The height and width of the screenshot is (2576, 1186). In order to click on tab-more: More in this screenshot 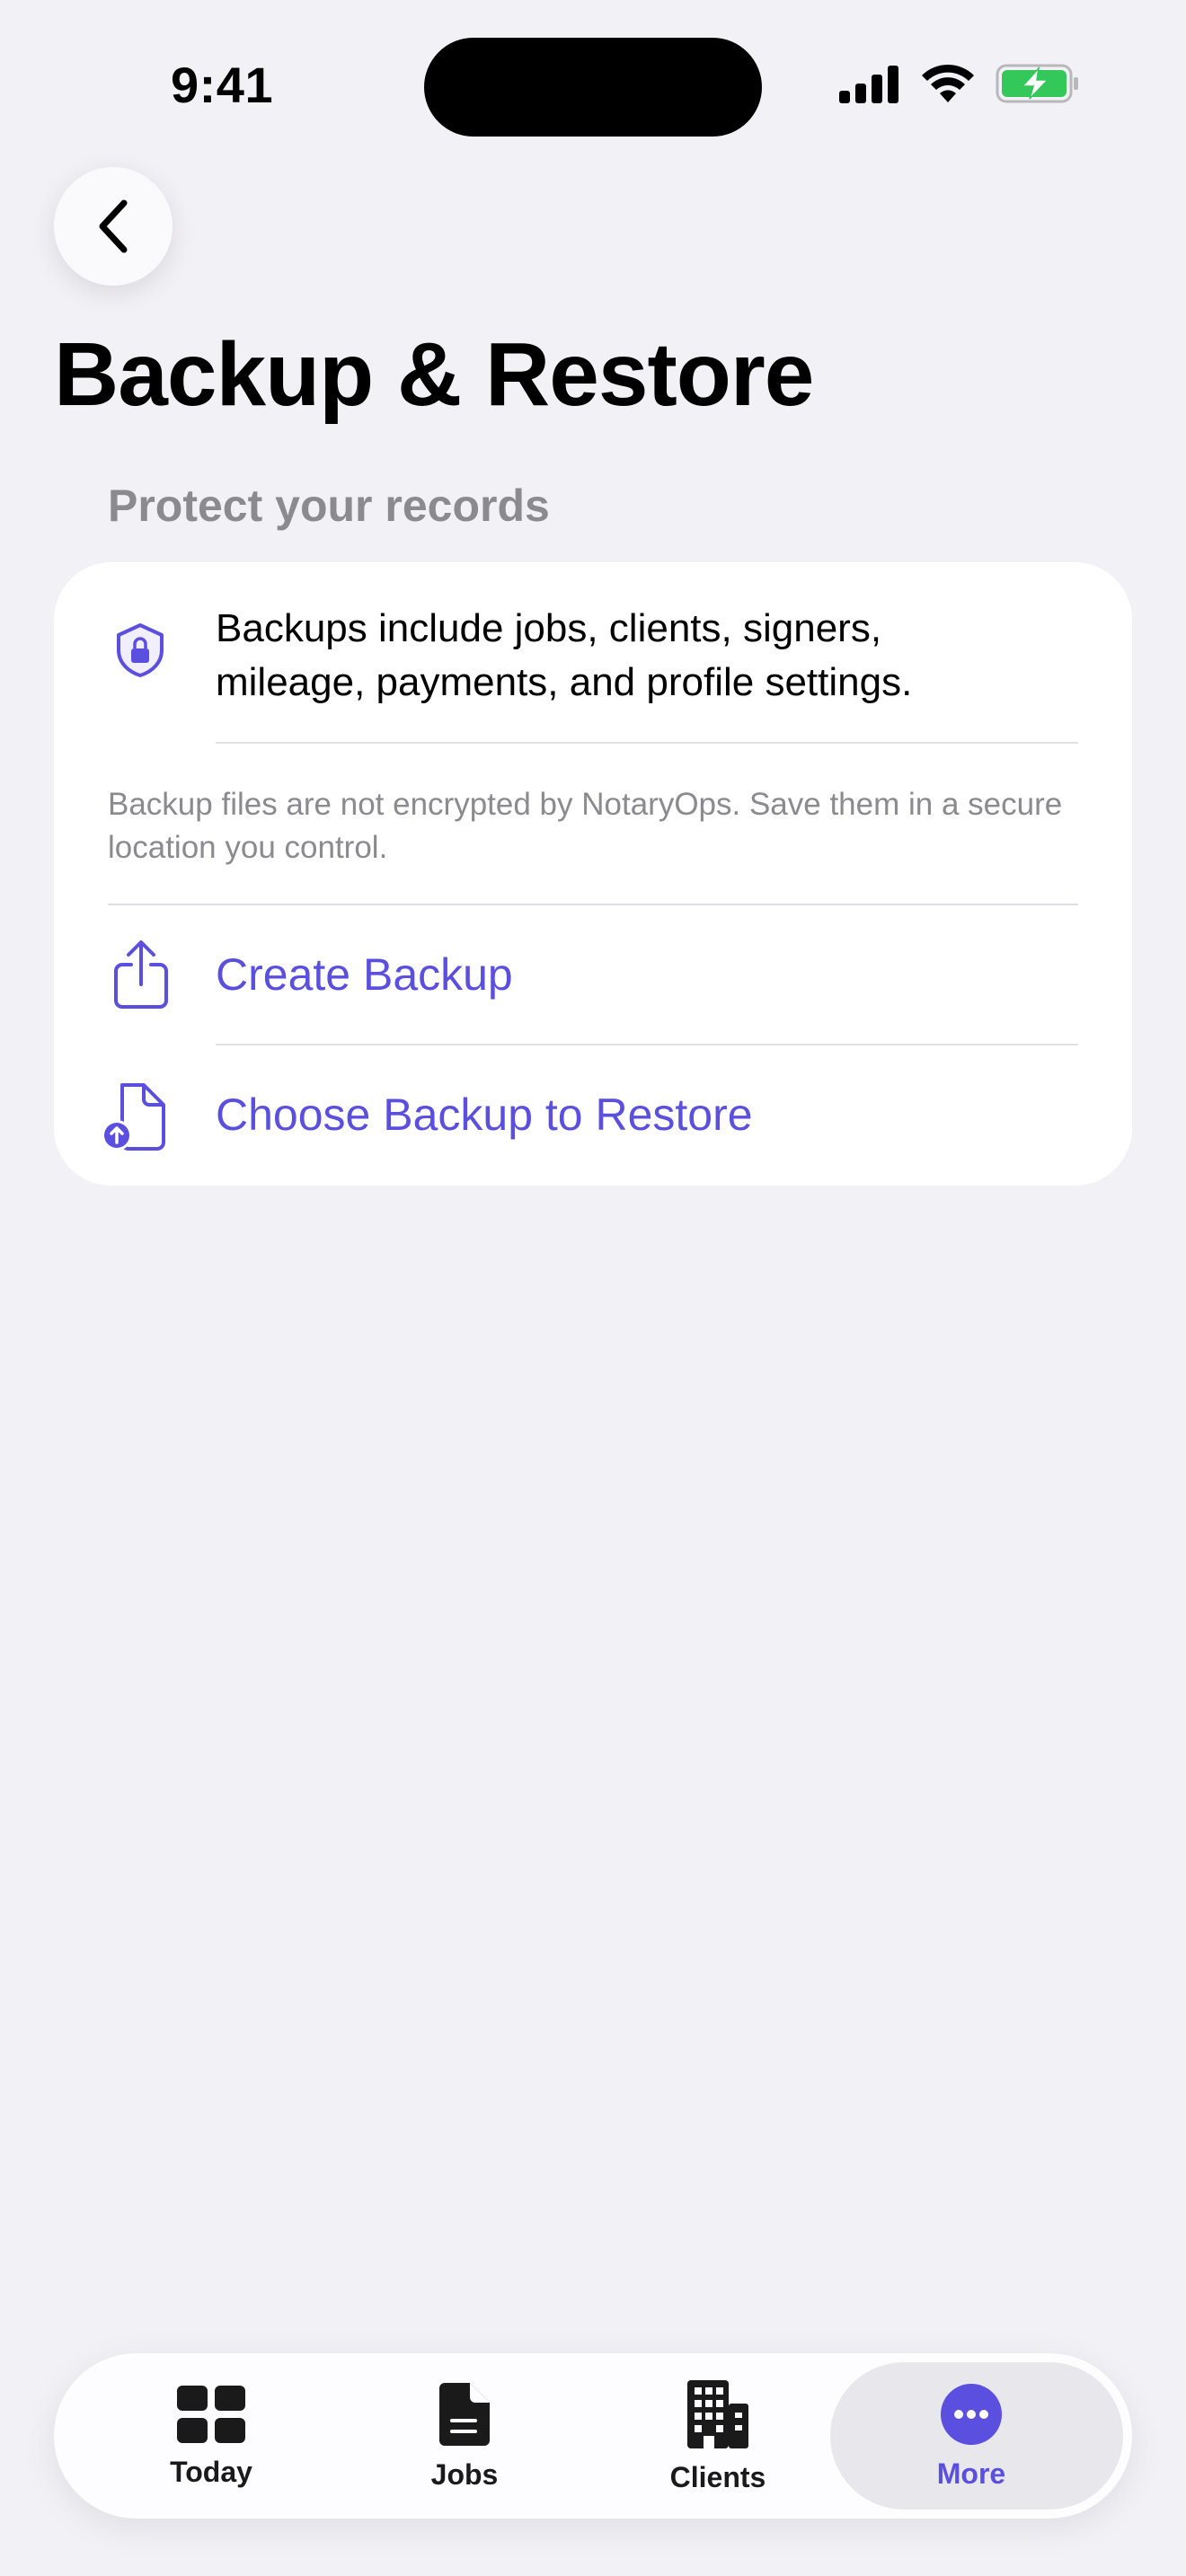, I will do `click(971, 2436)`.